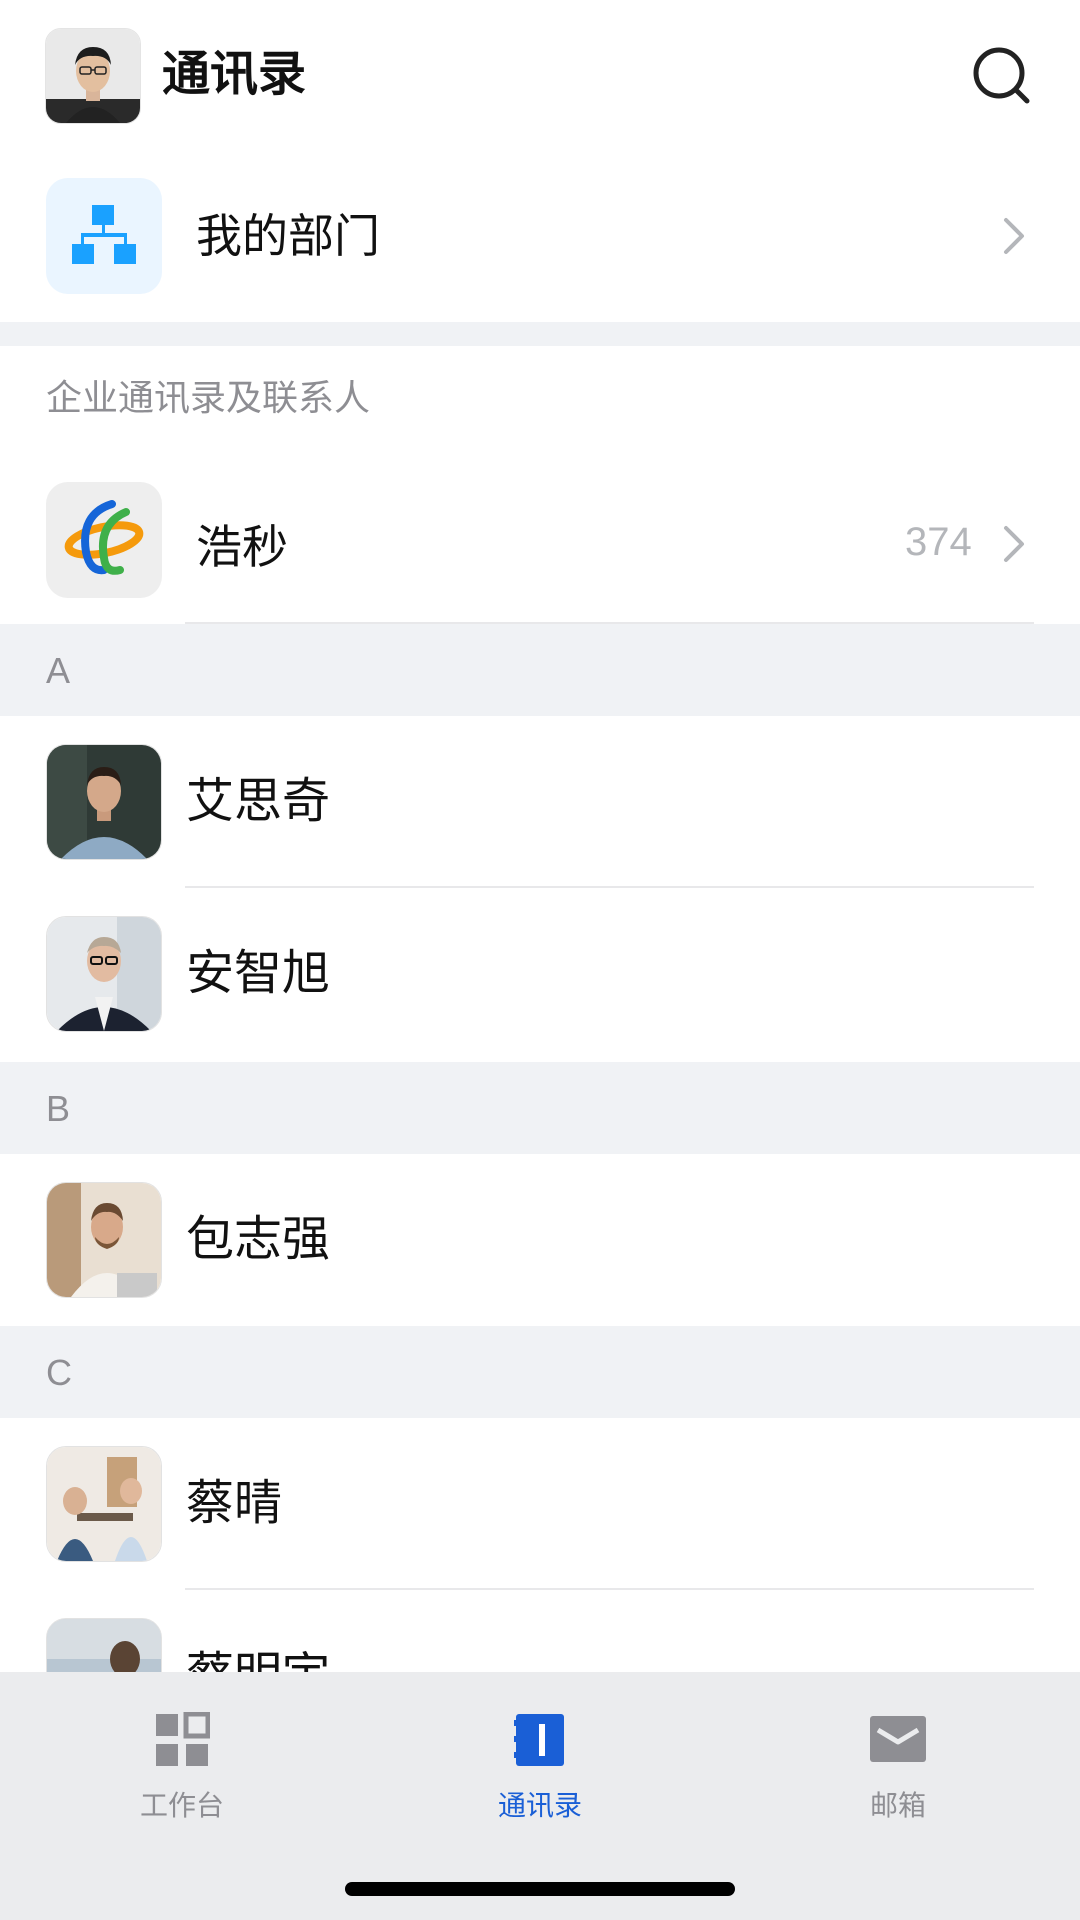  Describe the element at coordinates (258, 1239) in the screenshot. I see `contact-name: 包志强` at that location.